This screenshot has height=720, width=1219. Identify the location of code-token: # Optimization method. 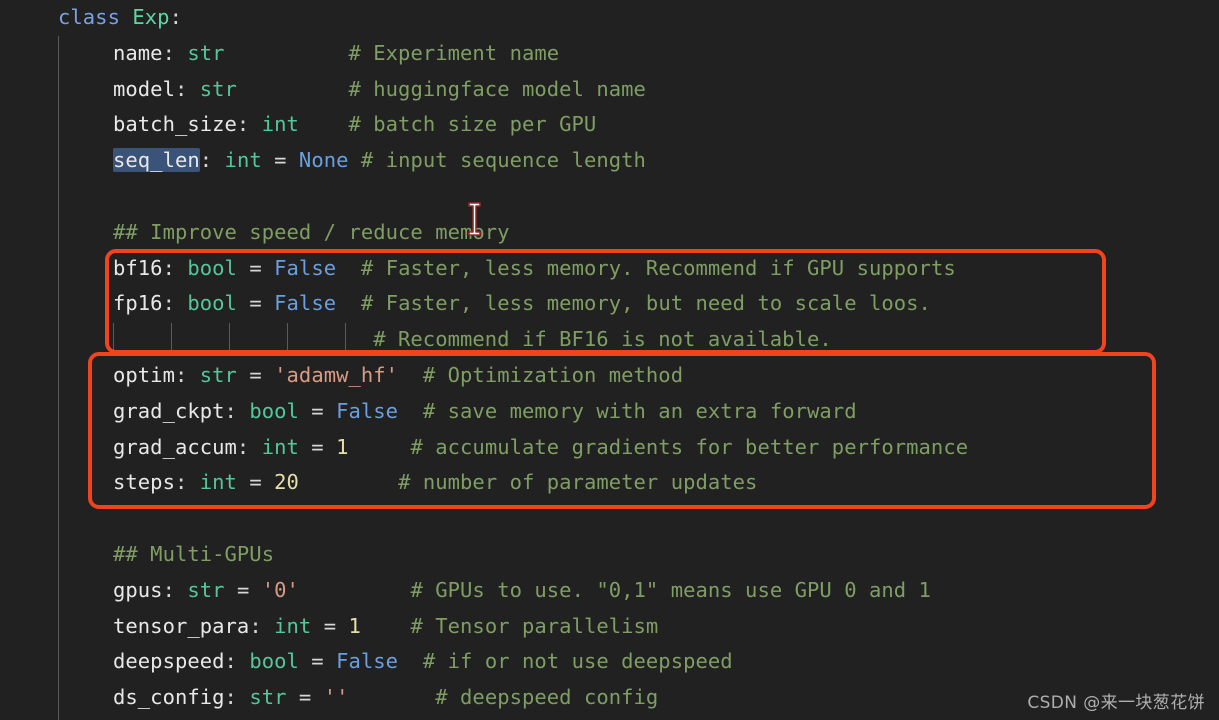
(553, 374).